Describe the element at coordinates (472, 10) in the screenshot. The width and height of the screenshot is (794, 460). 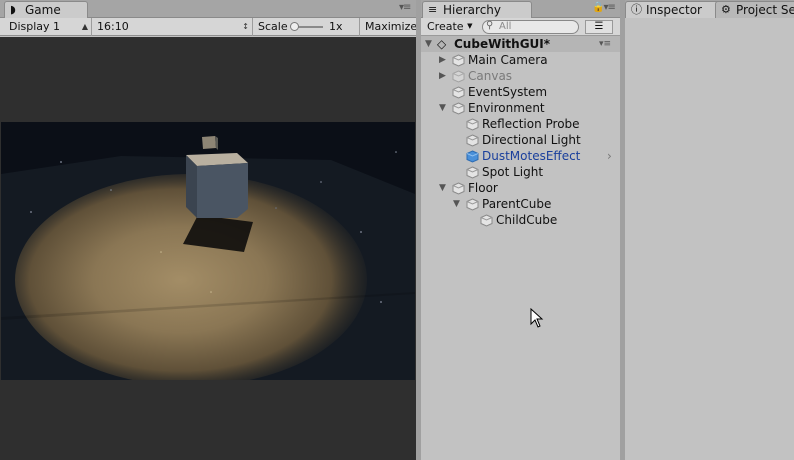
I see `tab-hierarchy-label: Hierarchy` at that location.